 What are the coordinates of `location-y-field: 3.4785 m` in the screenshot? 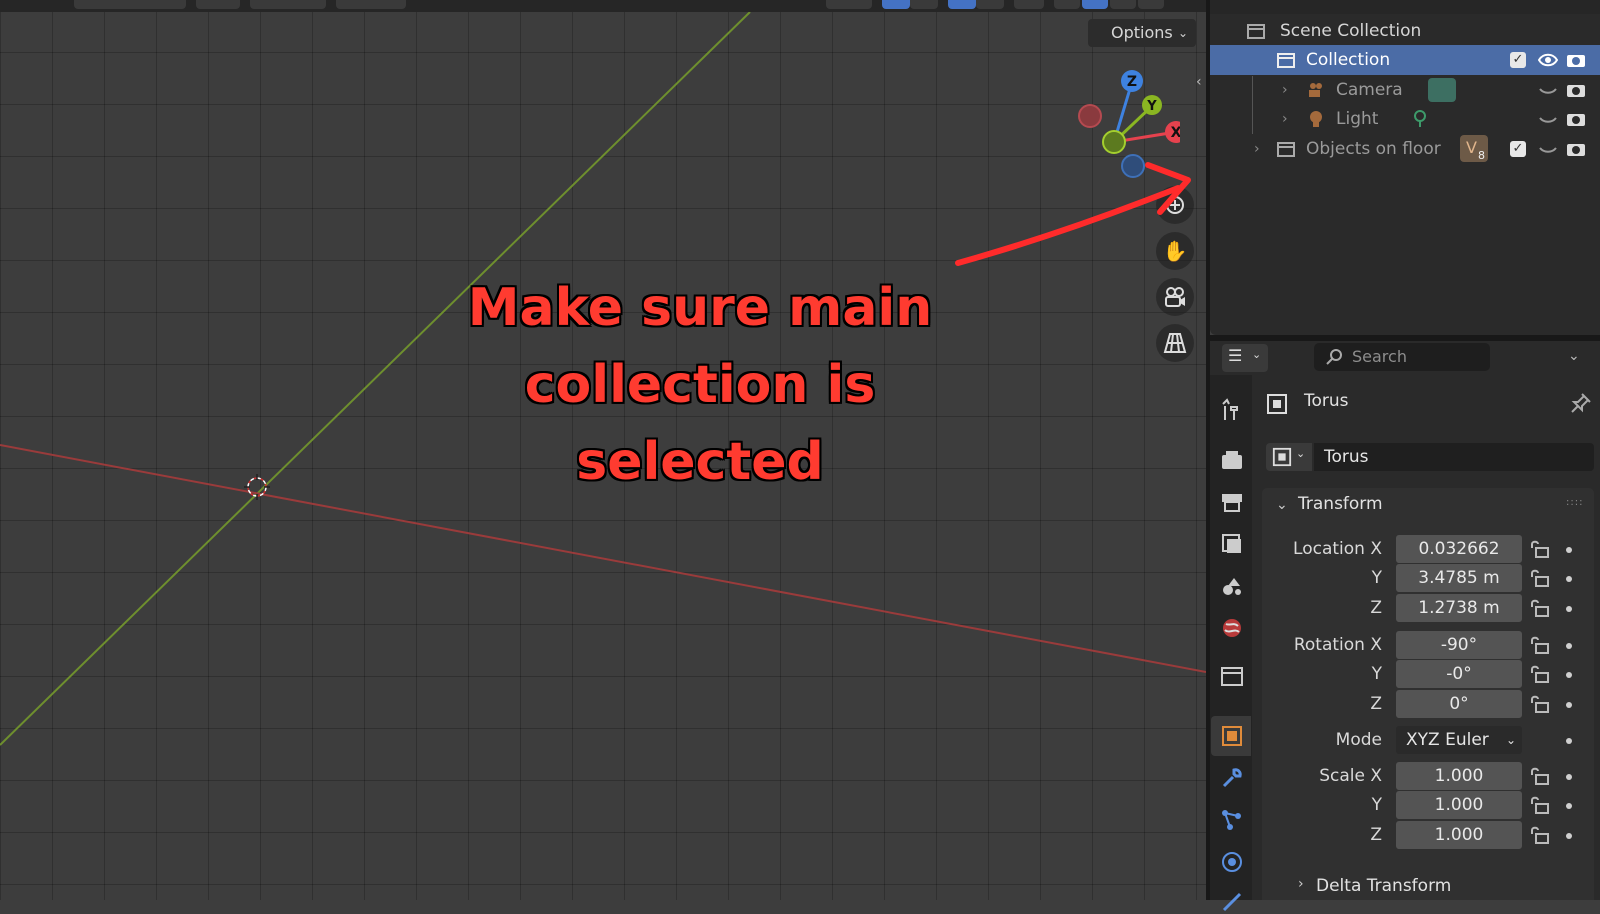 It's located at (1459, 578).